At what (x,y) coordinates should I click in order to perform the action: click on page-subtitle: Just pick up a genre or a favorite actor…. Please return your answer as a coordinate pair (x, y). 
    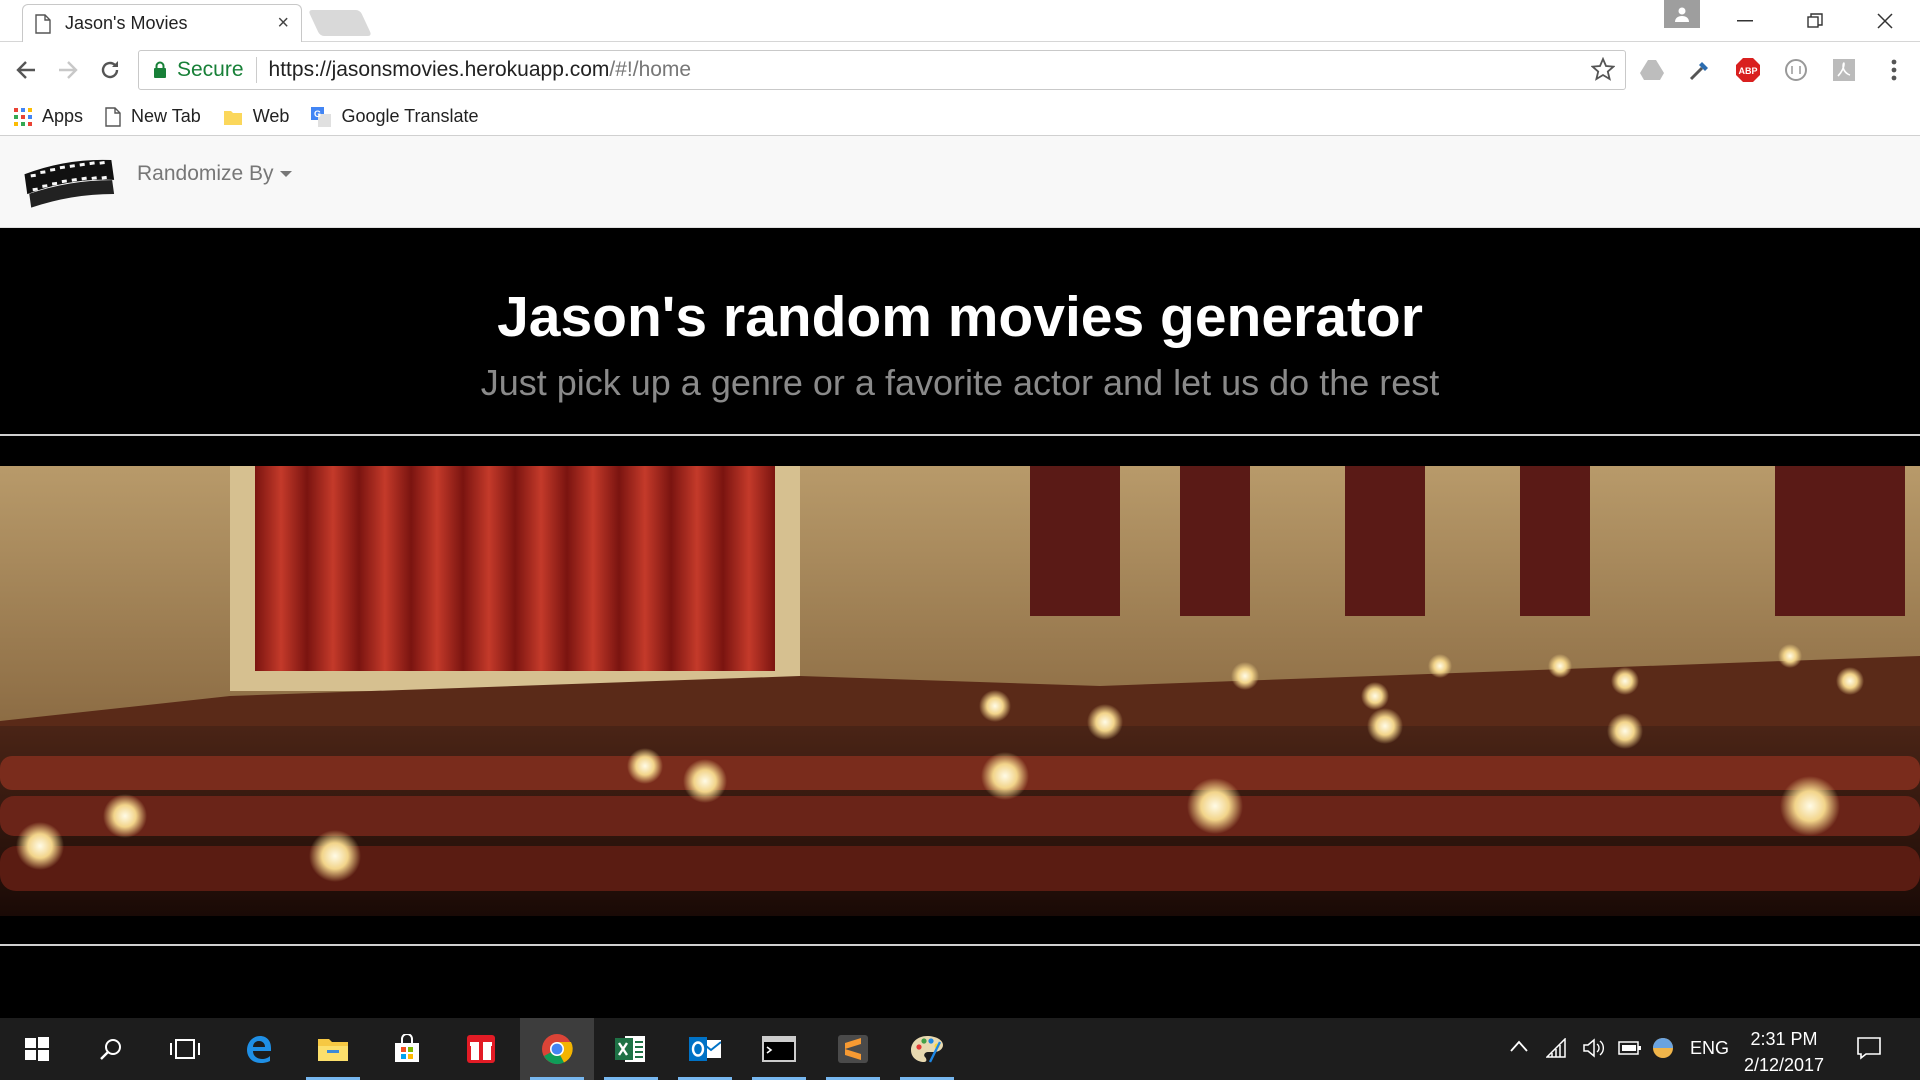
    Looking at the image, I should click on (960, 382).